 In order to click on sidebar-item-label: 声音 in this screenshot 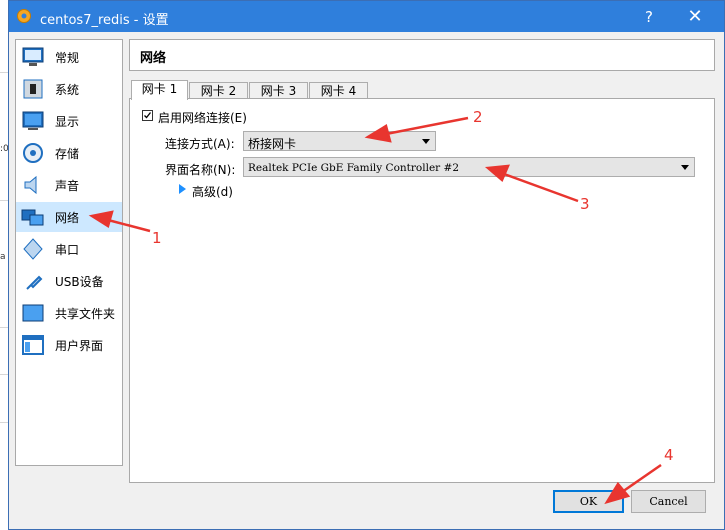, I will do `click(67, 186)`.